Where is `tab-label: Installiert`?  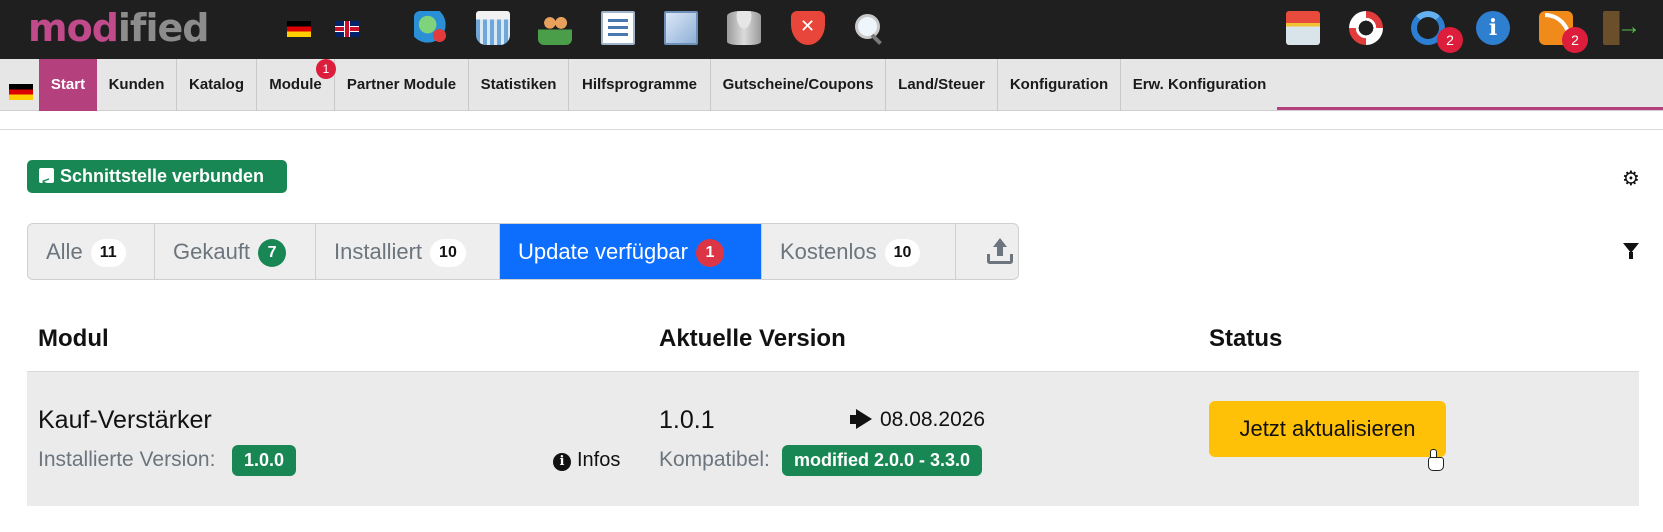 tab-label: Installiert is located at coordinates (378, 251).